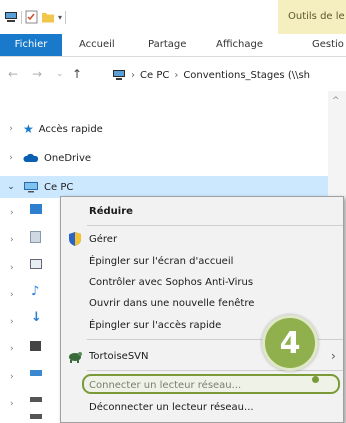 This screenshot has width=346, height=423. What do you see at coordinates (11, 187) in the screenshot?
I see `collapse-chevron-icon: ⌄` at bounding box center [11, 187].